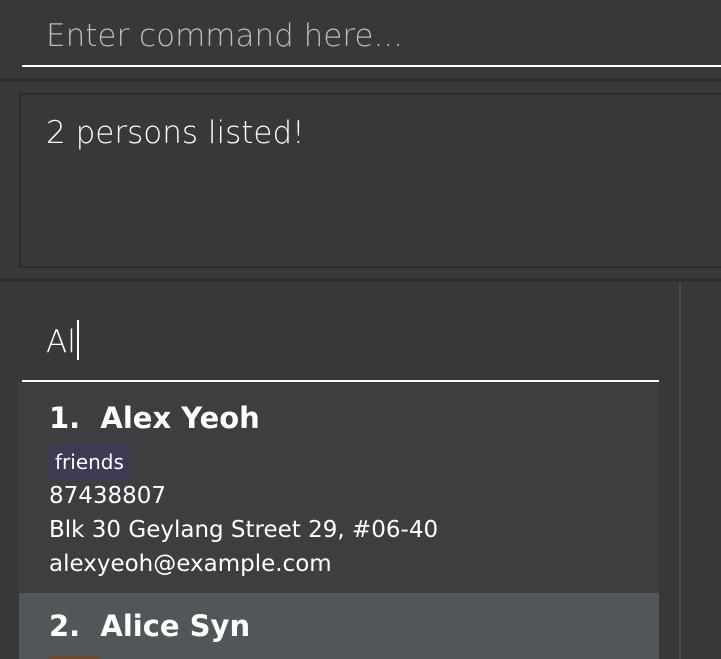  What do you see at coordinates (371, 33) in the screenshot?
I see `command-input` at bounding box center [371, 33].